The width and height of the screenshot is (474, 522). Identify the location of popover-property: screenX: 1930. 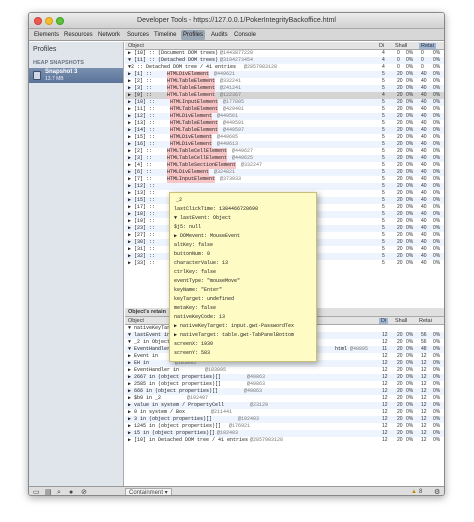
(193, 344).